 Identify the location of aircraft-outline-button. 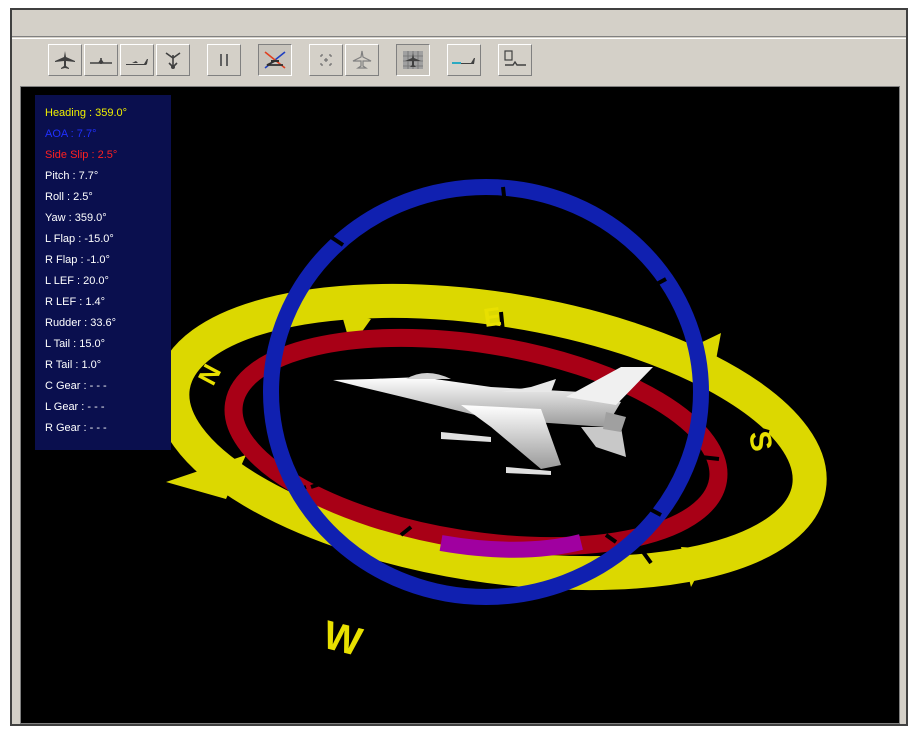
(362, 60).